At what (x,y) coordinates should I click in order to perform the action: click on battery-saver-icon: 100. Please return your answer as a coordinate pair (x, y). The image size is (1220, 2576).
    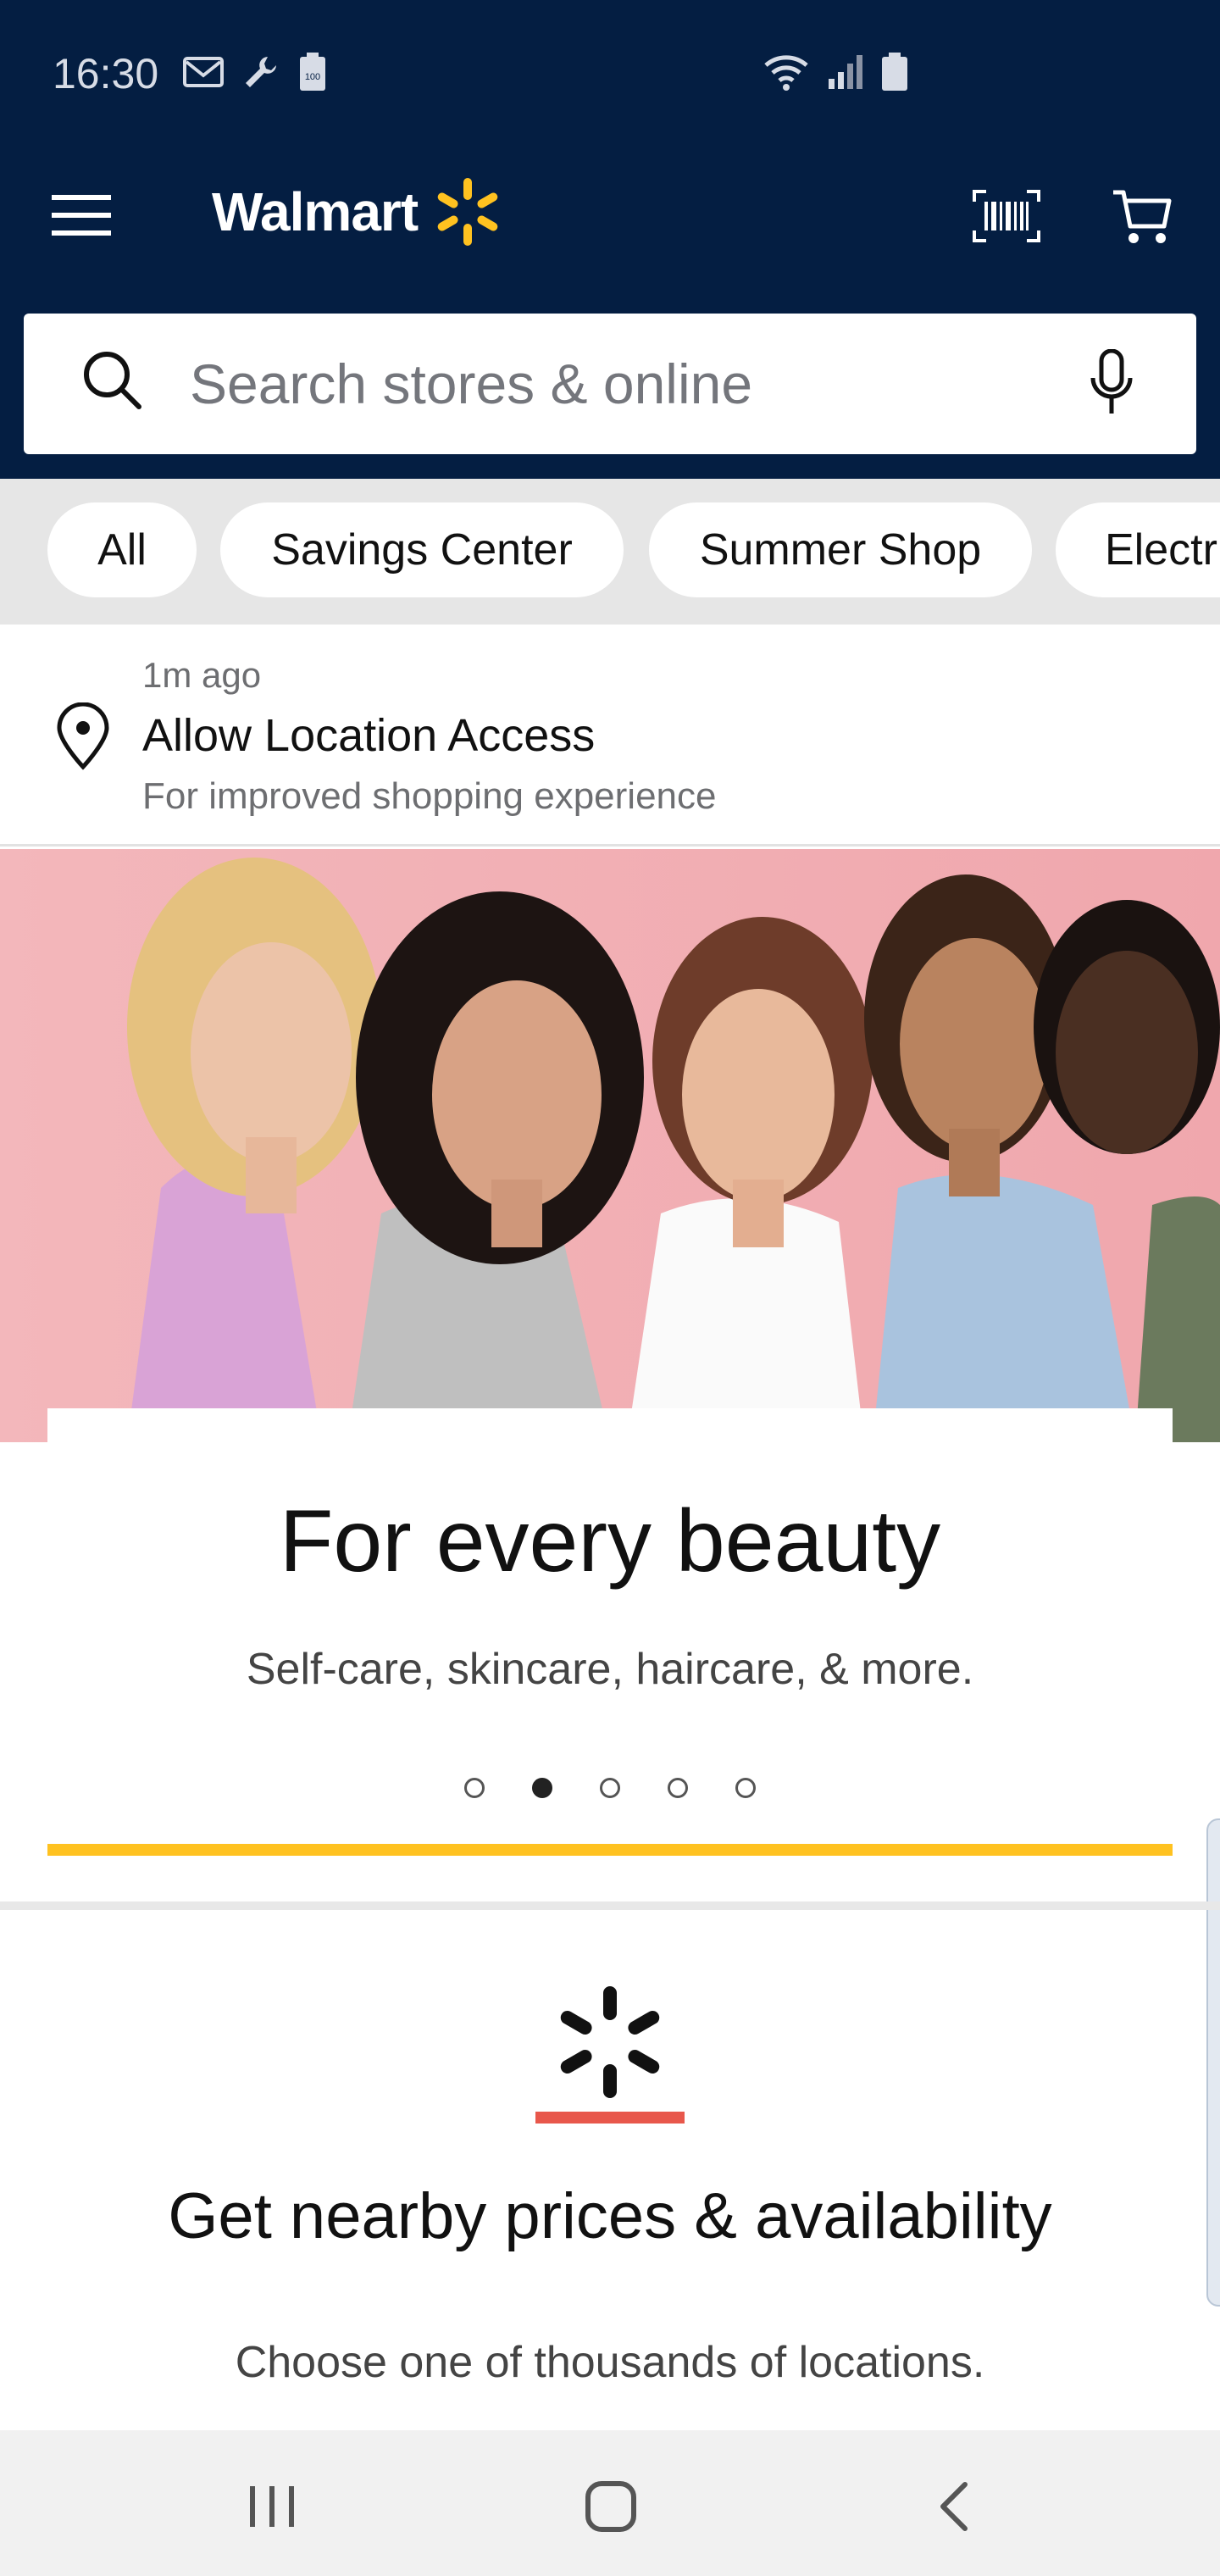
    Looking at the image, I should click on (312, 72).